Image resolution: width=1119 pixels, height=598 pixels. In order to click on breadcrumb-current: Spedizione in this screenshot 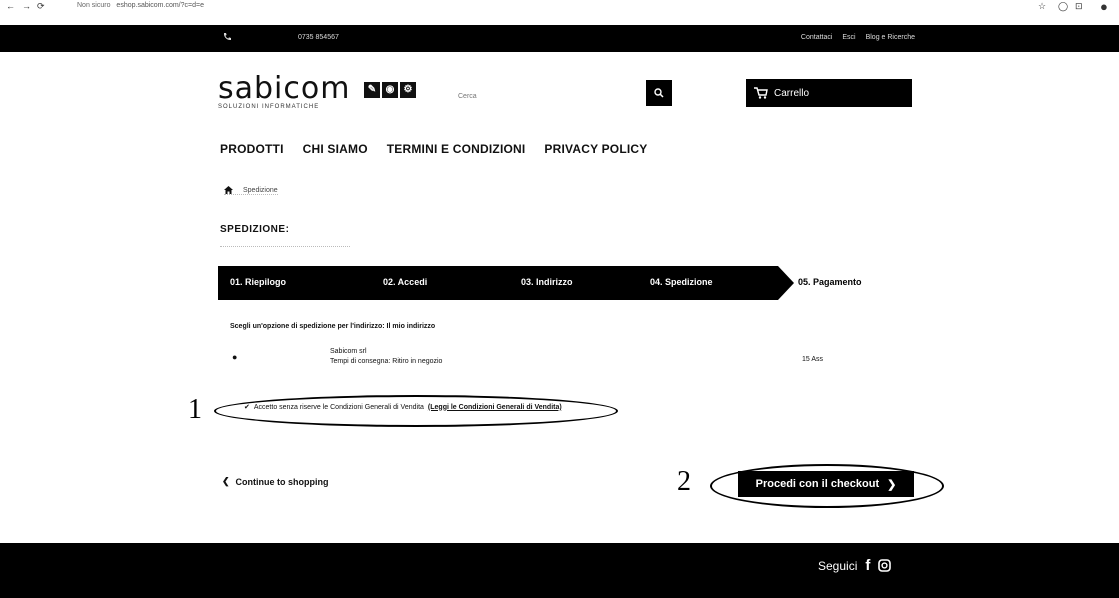, I will do `click(260, 190)`.